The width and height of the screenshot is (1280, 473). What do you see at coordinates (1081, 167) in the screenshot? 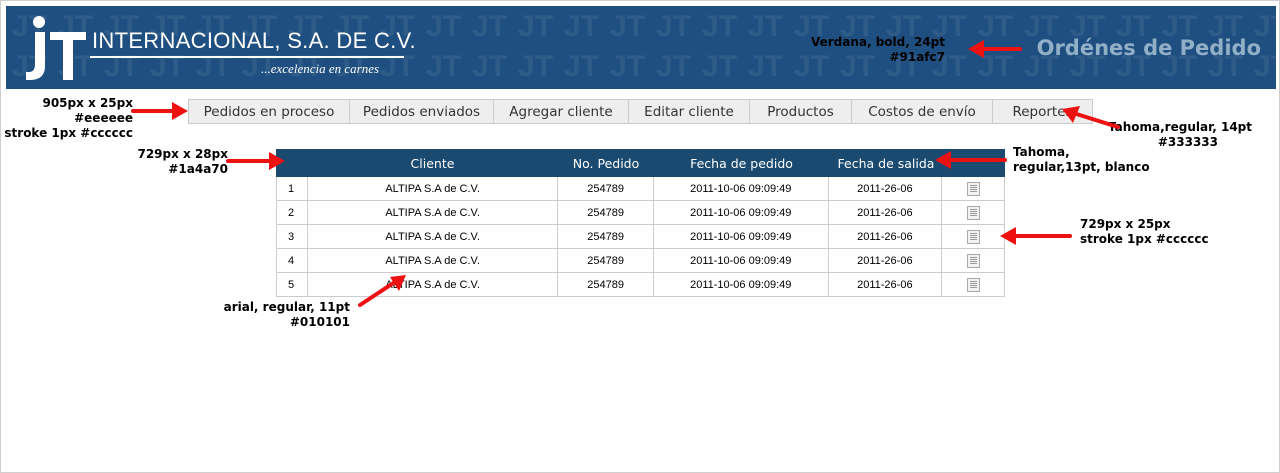
I see `annotation-line: regular,13pt, blanco` at bounding box center [1081, 167].